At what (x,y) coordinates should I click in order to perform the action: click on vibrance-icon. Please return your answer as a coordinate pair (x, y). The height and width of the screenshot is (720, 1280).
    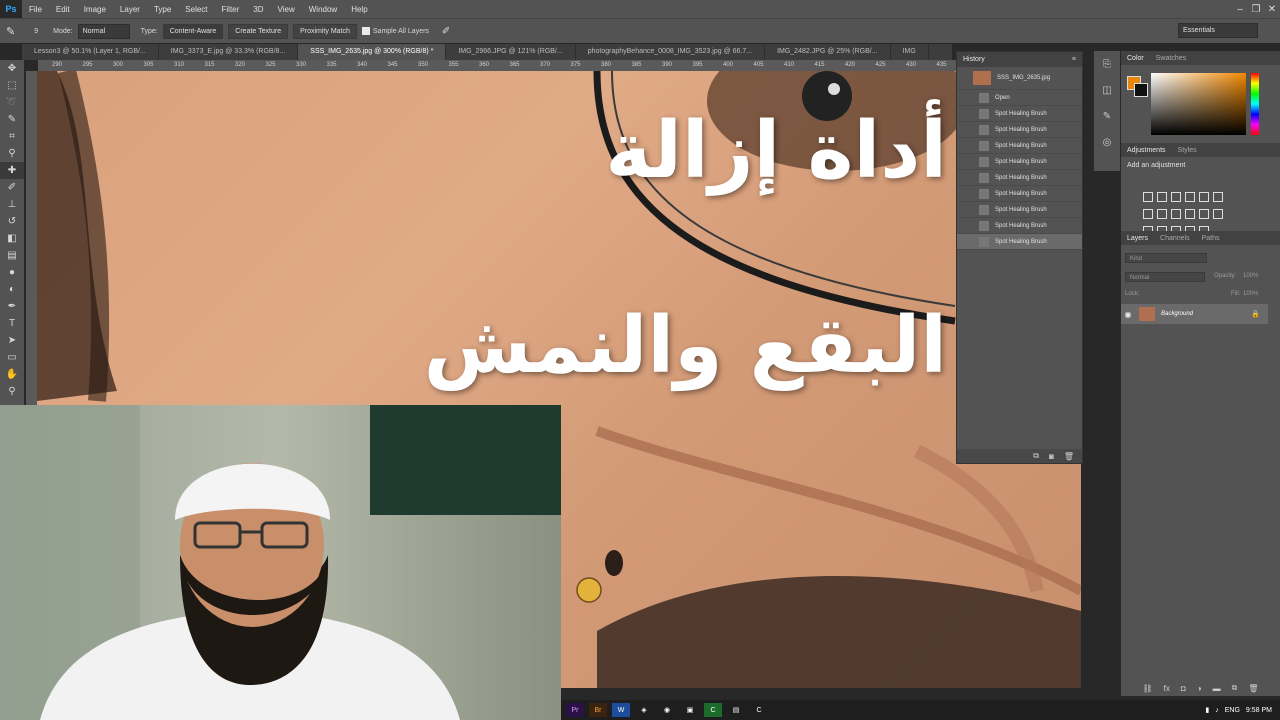
    Looking at the image, I should click on (1204, 197).